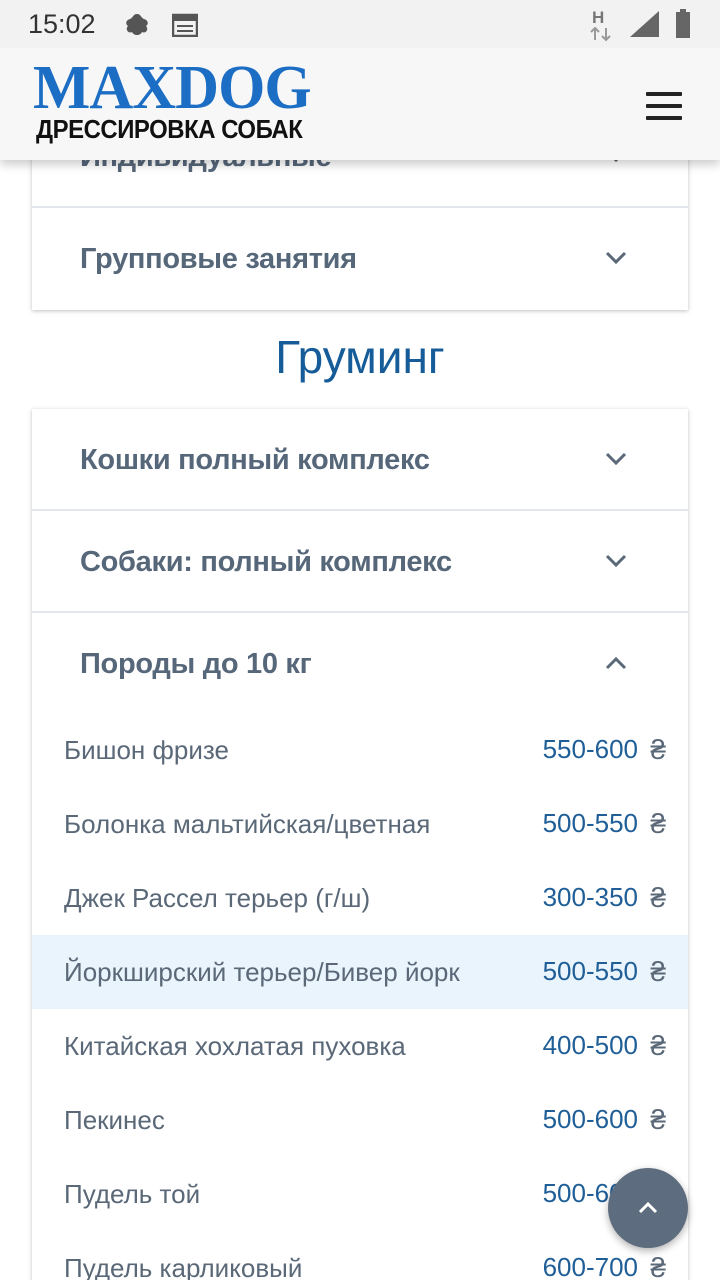  What do you see at coordinates (217, 898) in the screenshot?
I see `breed-name: Джек Рассел терьер (г/ш)` at bounding box center [217, 898].